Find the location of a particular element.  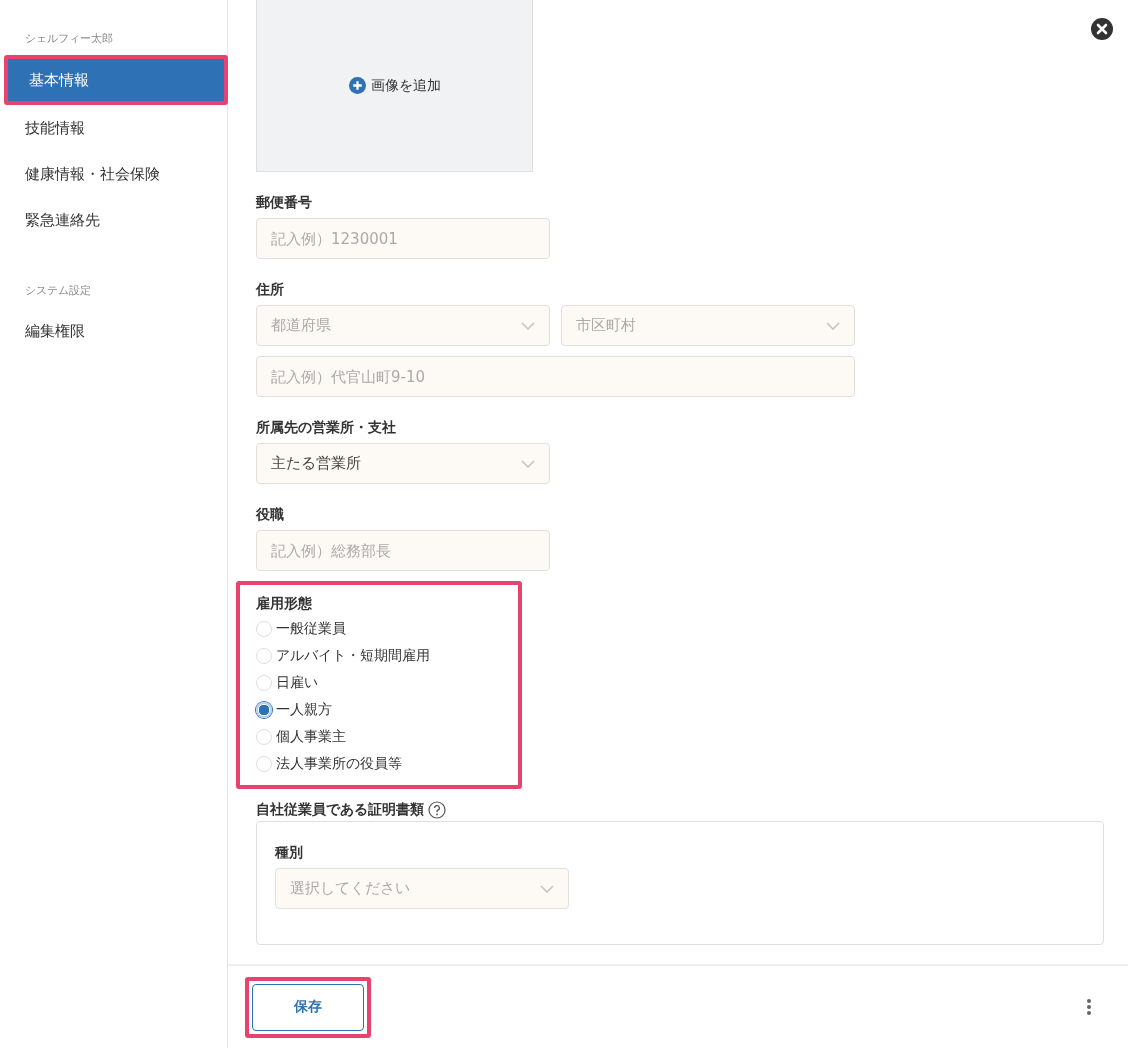

image-upload-area: 画像を追加 is located at coordinates (394, 86).